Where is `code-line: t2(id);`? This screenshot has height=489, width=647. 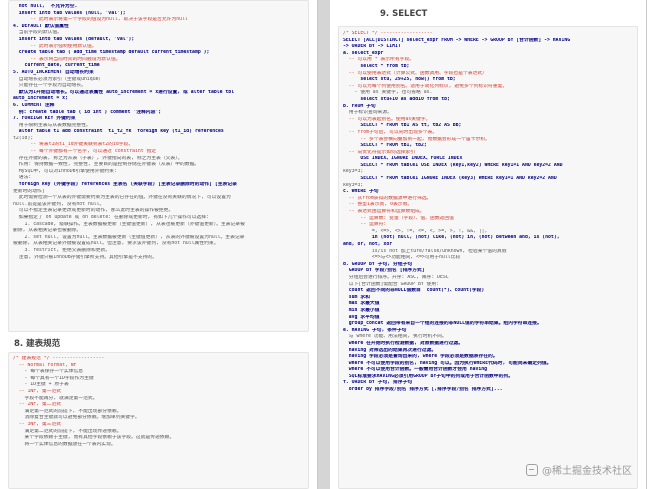
code-line: t2(id); is located at coordinates (23, 138).